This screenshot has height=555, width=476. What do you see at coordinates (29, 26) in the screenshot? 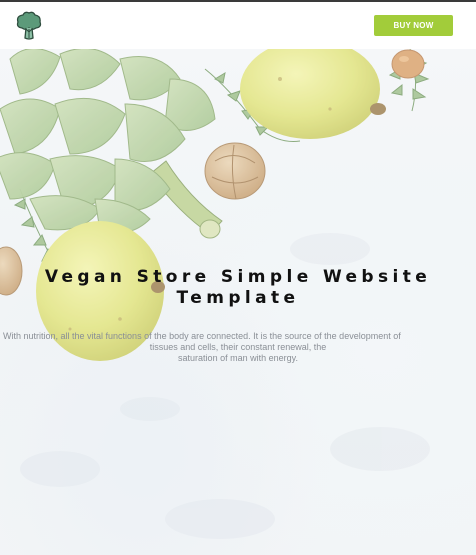
I see `broccoli-logo-icon` at bounding box center [29, 26].